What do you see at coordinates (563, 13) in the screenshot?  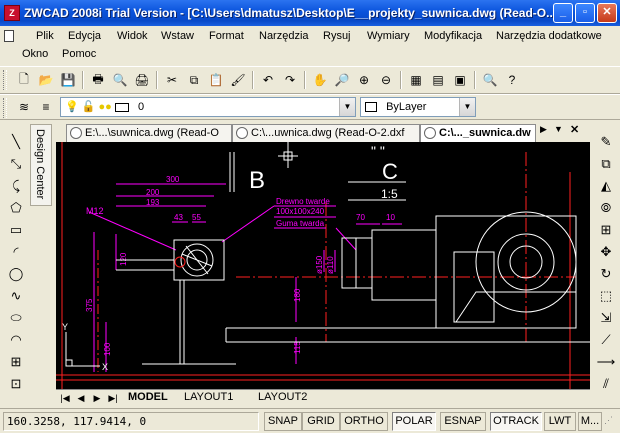 I see `minimize-button: _` at bounding box center [563, 13].